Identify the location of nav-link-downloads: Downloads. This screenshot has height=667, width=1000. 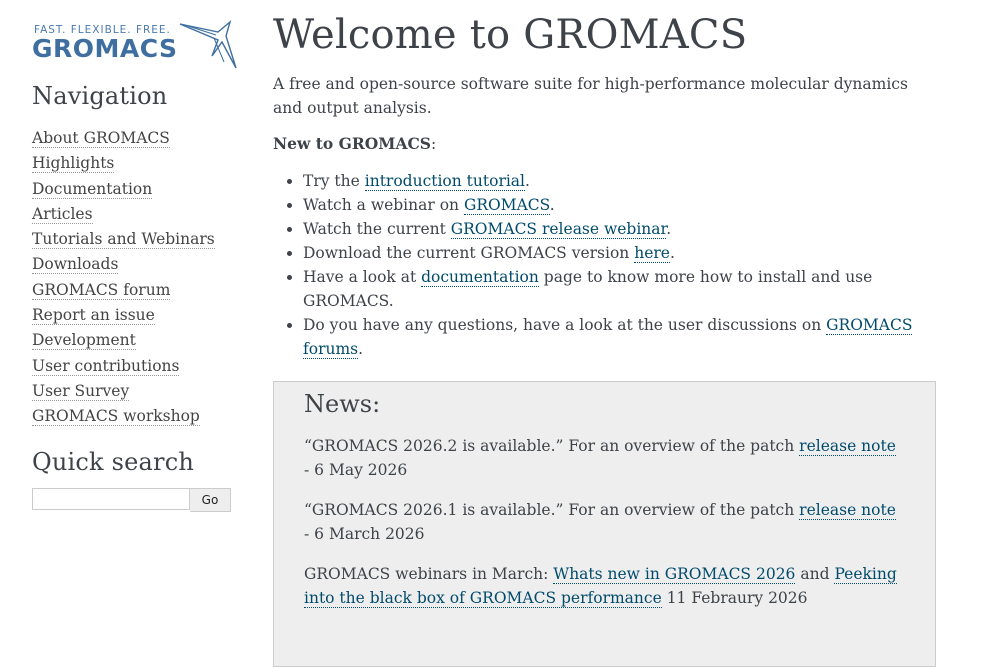
(75, 265).